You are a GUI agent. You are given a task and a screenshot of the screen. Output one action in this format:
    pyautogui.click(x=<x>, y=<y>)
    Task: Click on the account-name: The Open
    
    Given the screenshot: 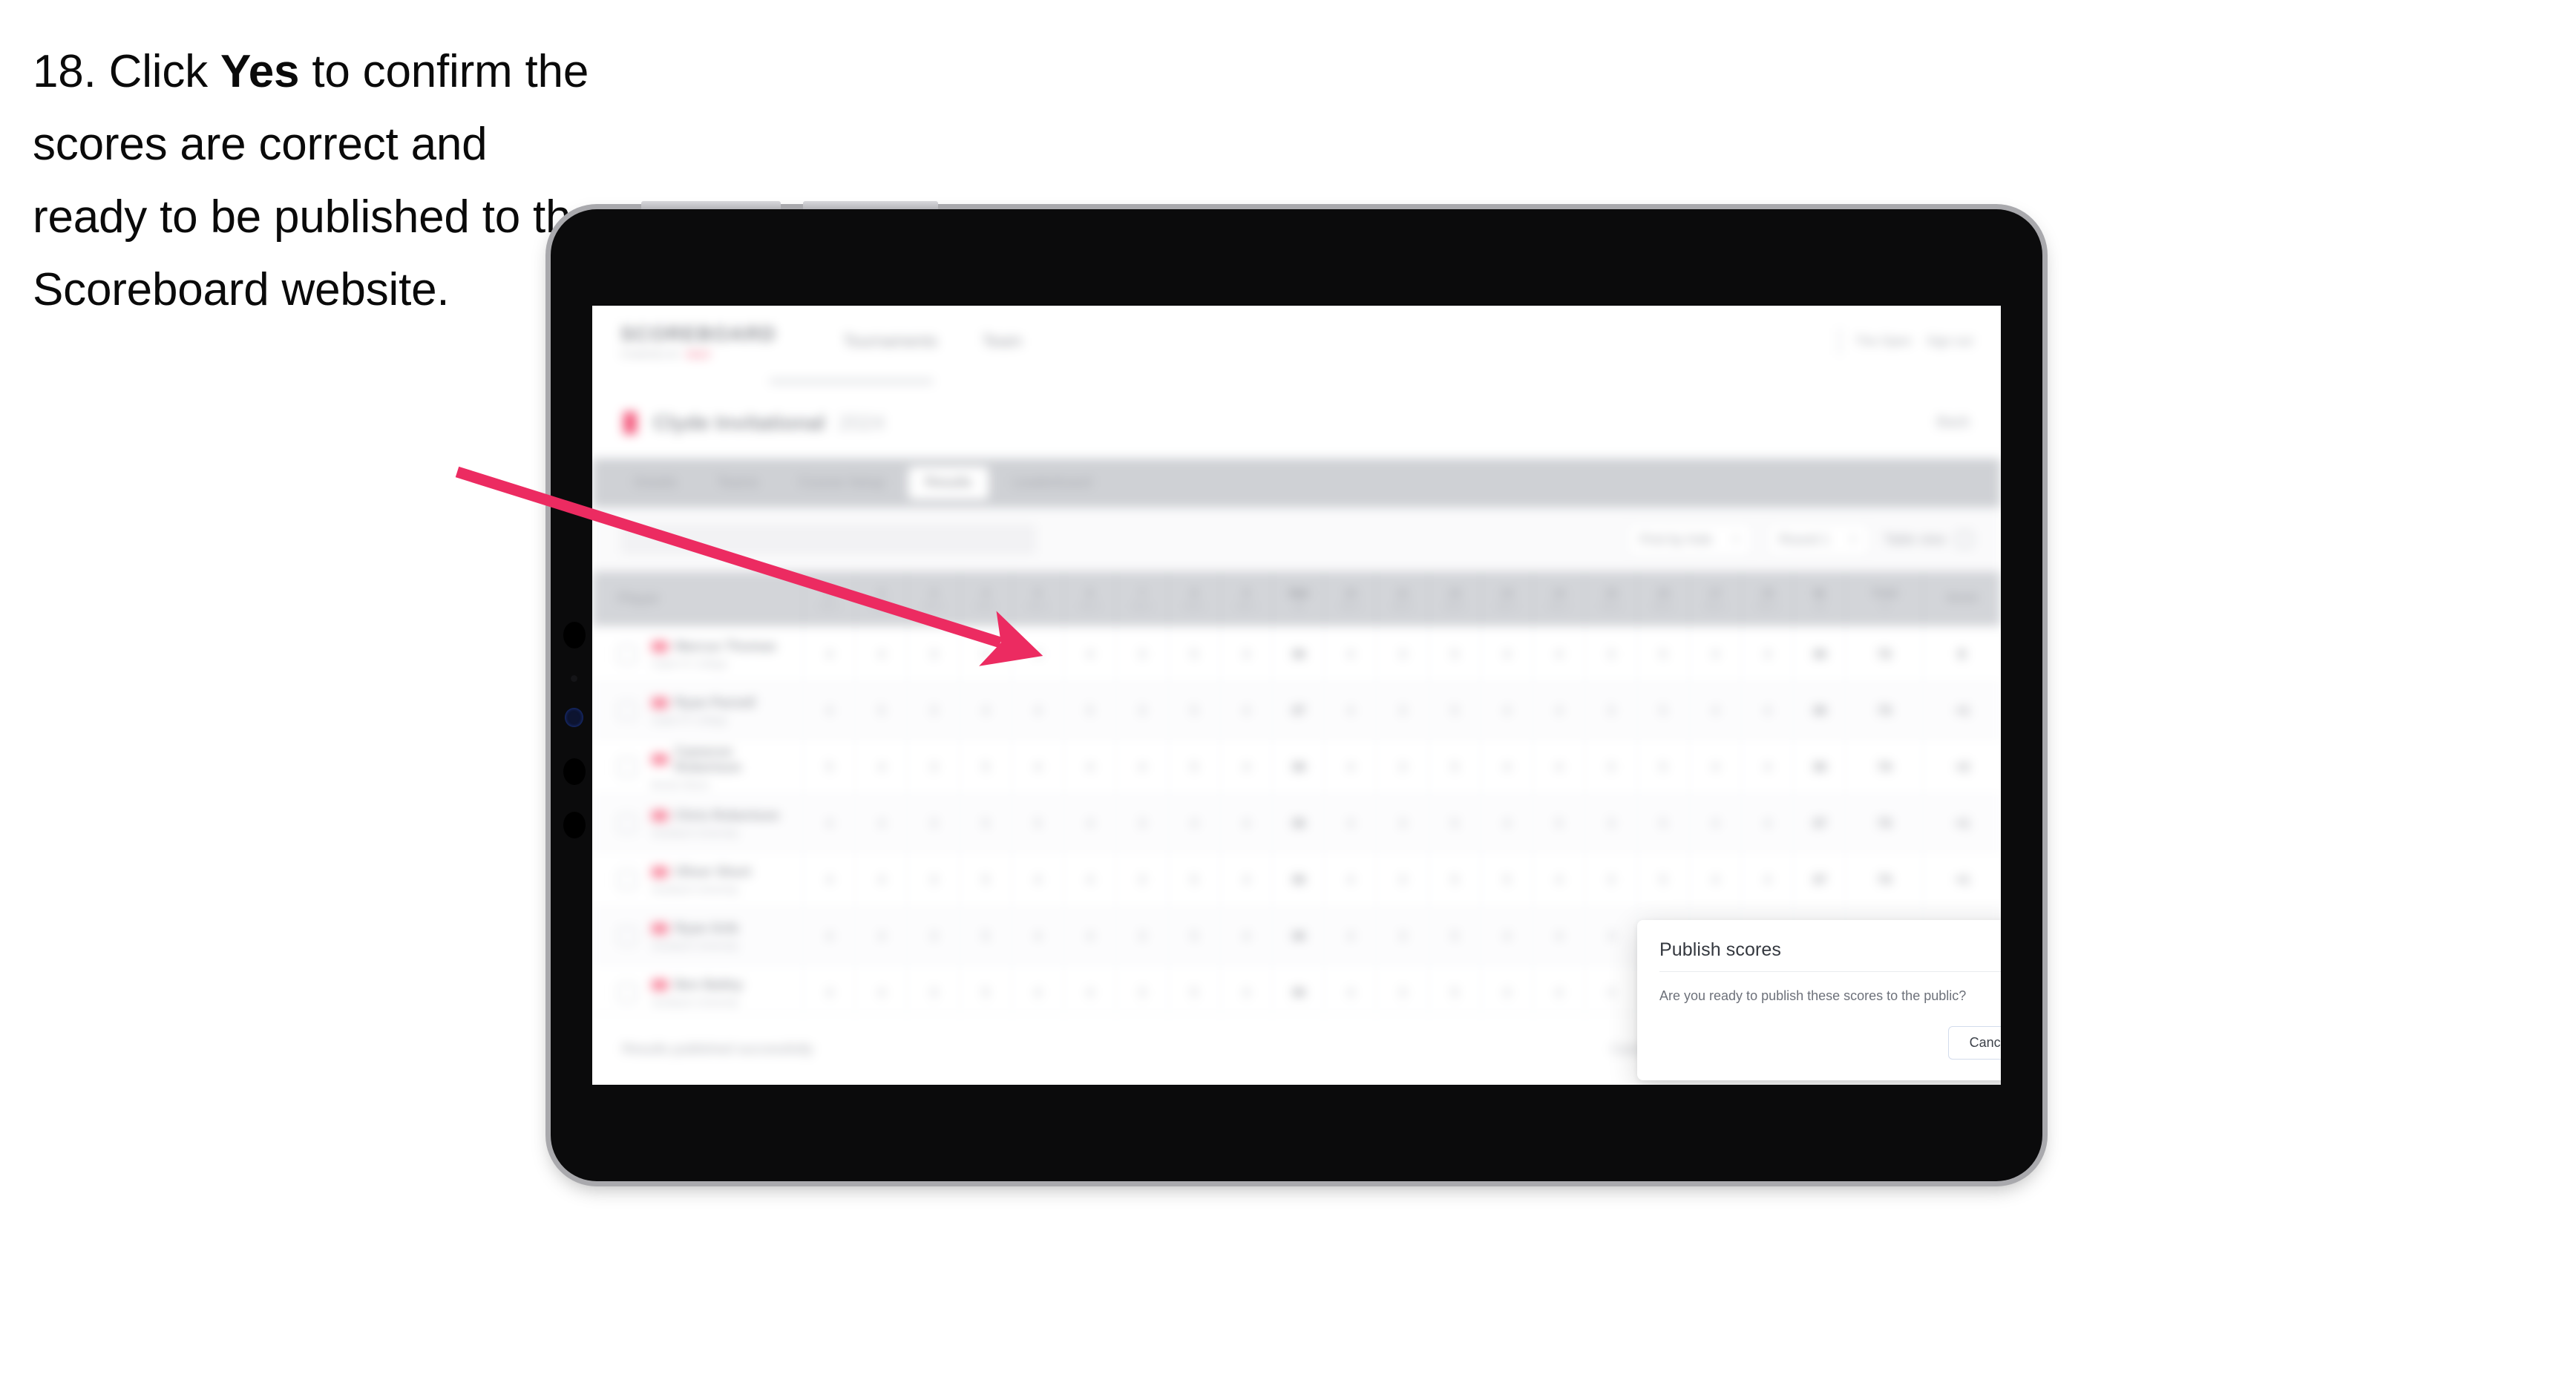 What is the action you would take?
    pyautogui.click(x=1884, y=341)
    